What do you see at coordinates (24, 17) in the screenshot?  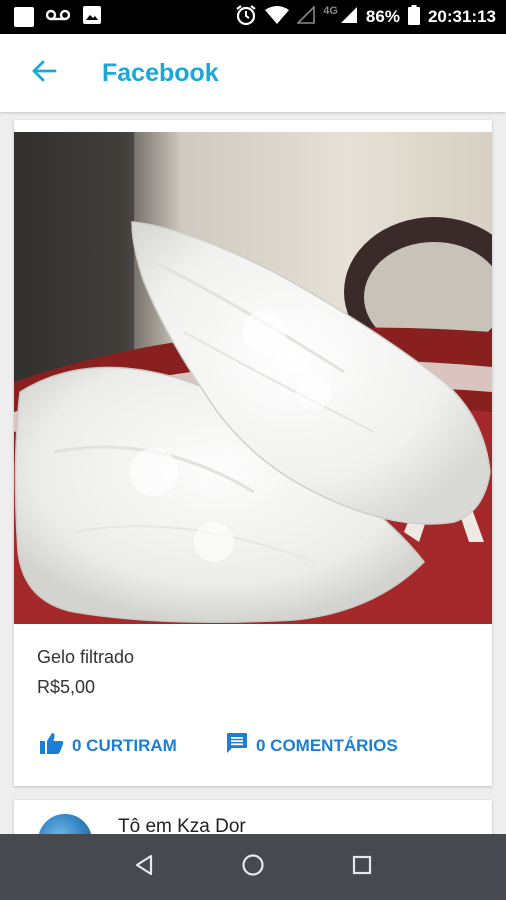 I see `notification-square-icon` at bounding box center [24, 17].